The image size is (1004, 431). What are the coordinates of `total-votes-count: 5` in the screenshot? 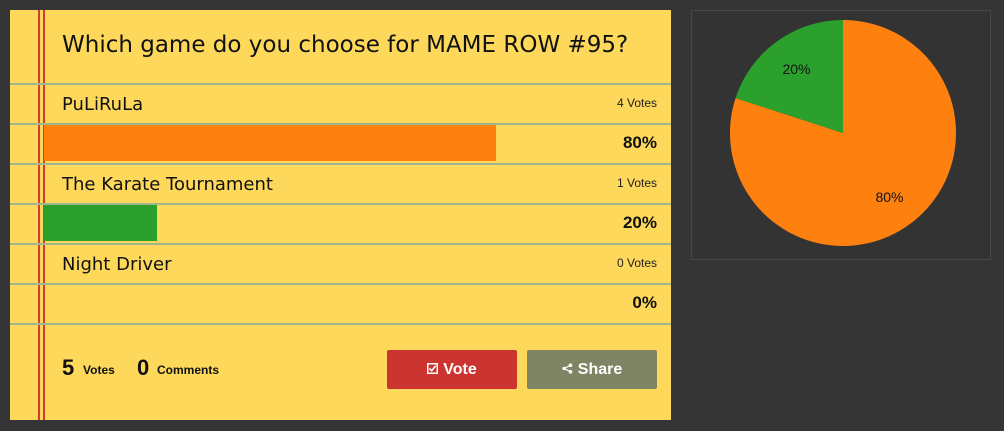 It's located at (68, 367).